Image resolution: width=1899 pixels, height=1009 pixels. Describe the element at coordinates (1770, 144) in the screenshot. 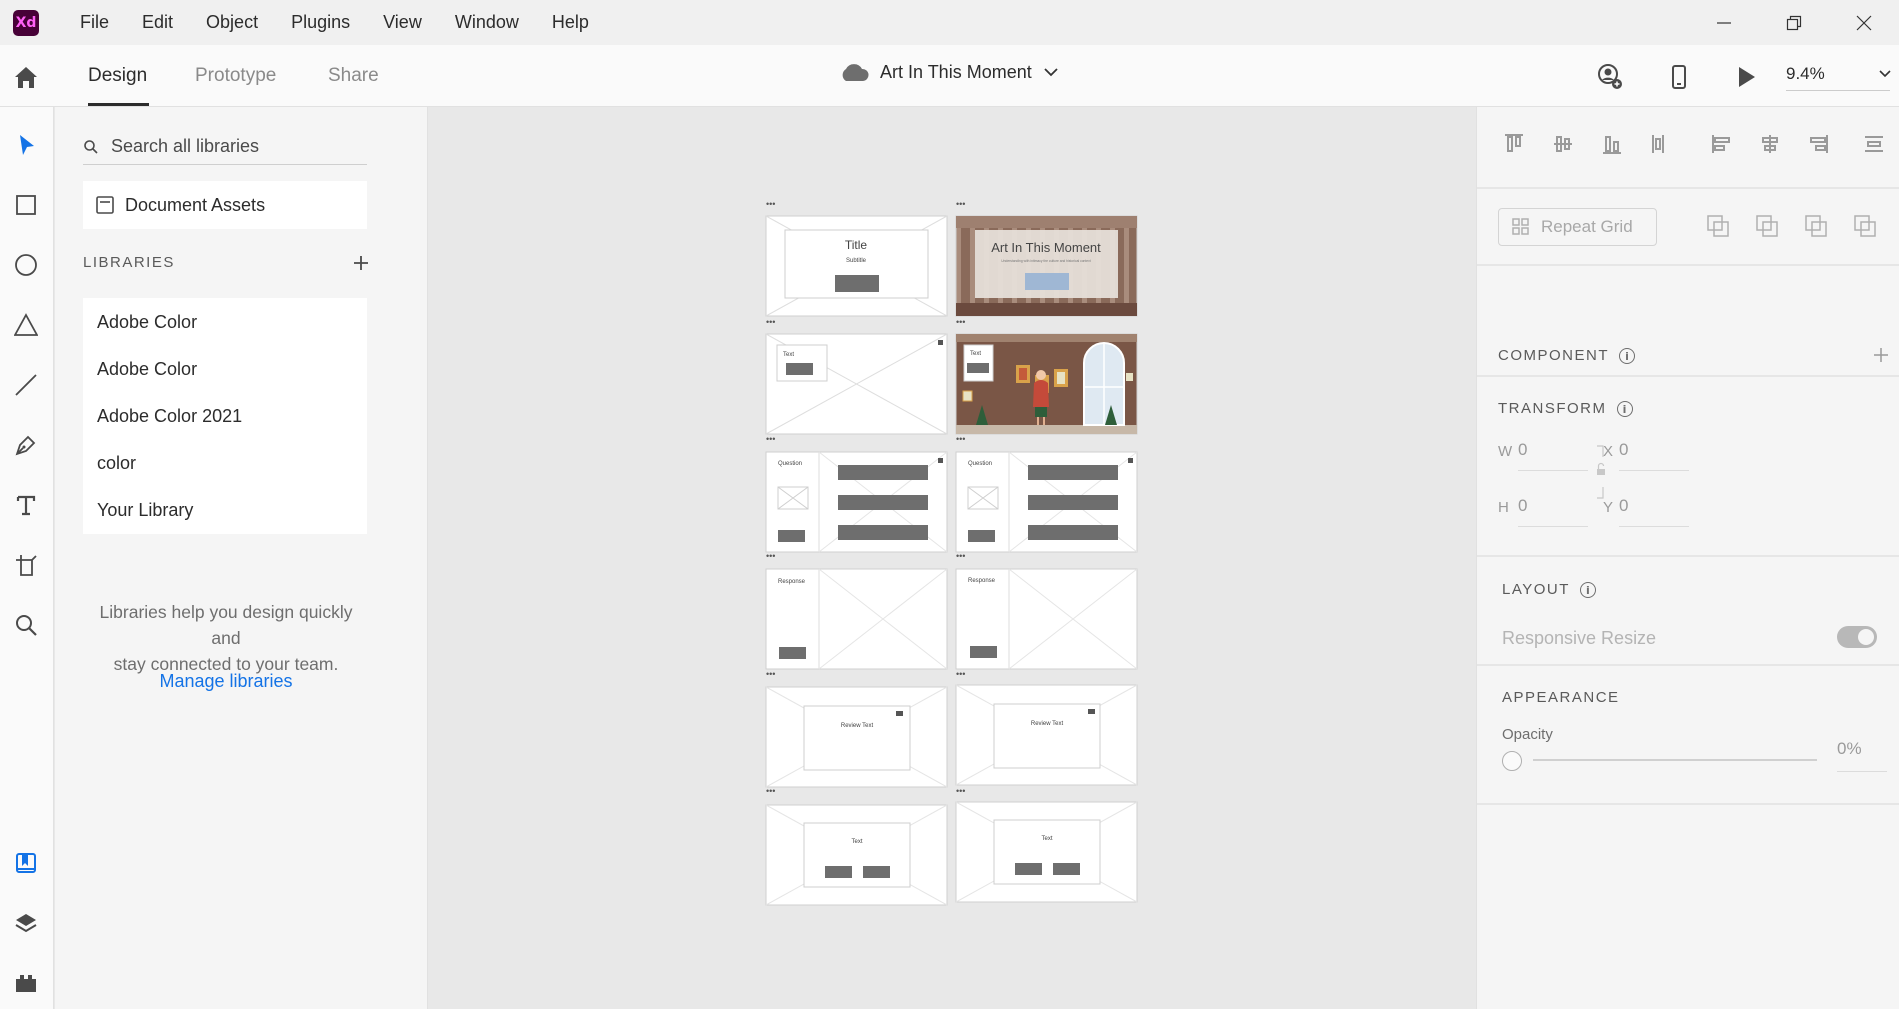

I see `align-center-icon` at that location.